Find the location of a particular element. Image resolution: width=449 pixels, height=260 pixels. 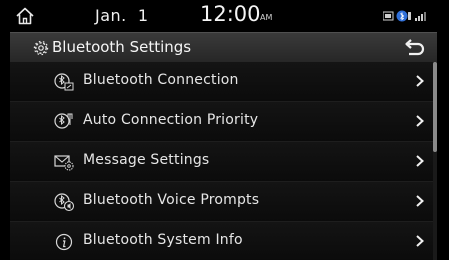

status-bar: Jan. 1 12:00 AM is located at coordinates (223, 16).